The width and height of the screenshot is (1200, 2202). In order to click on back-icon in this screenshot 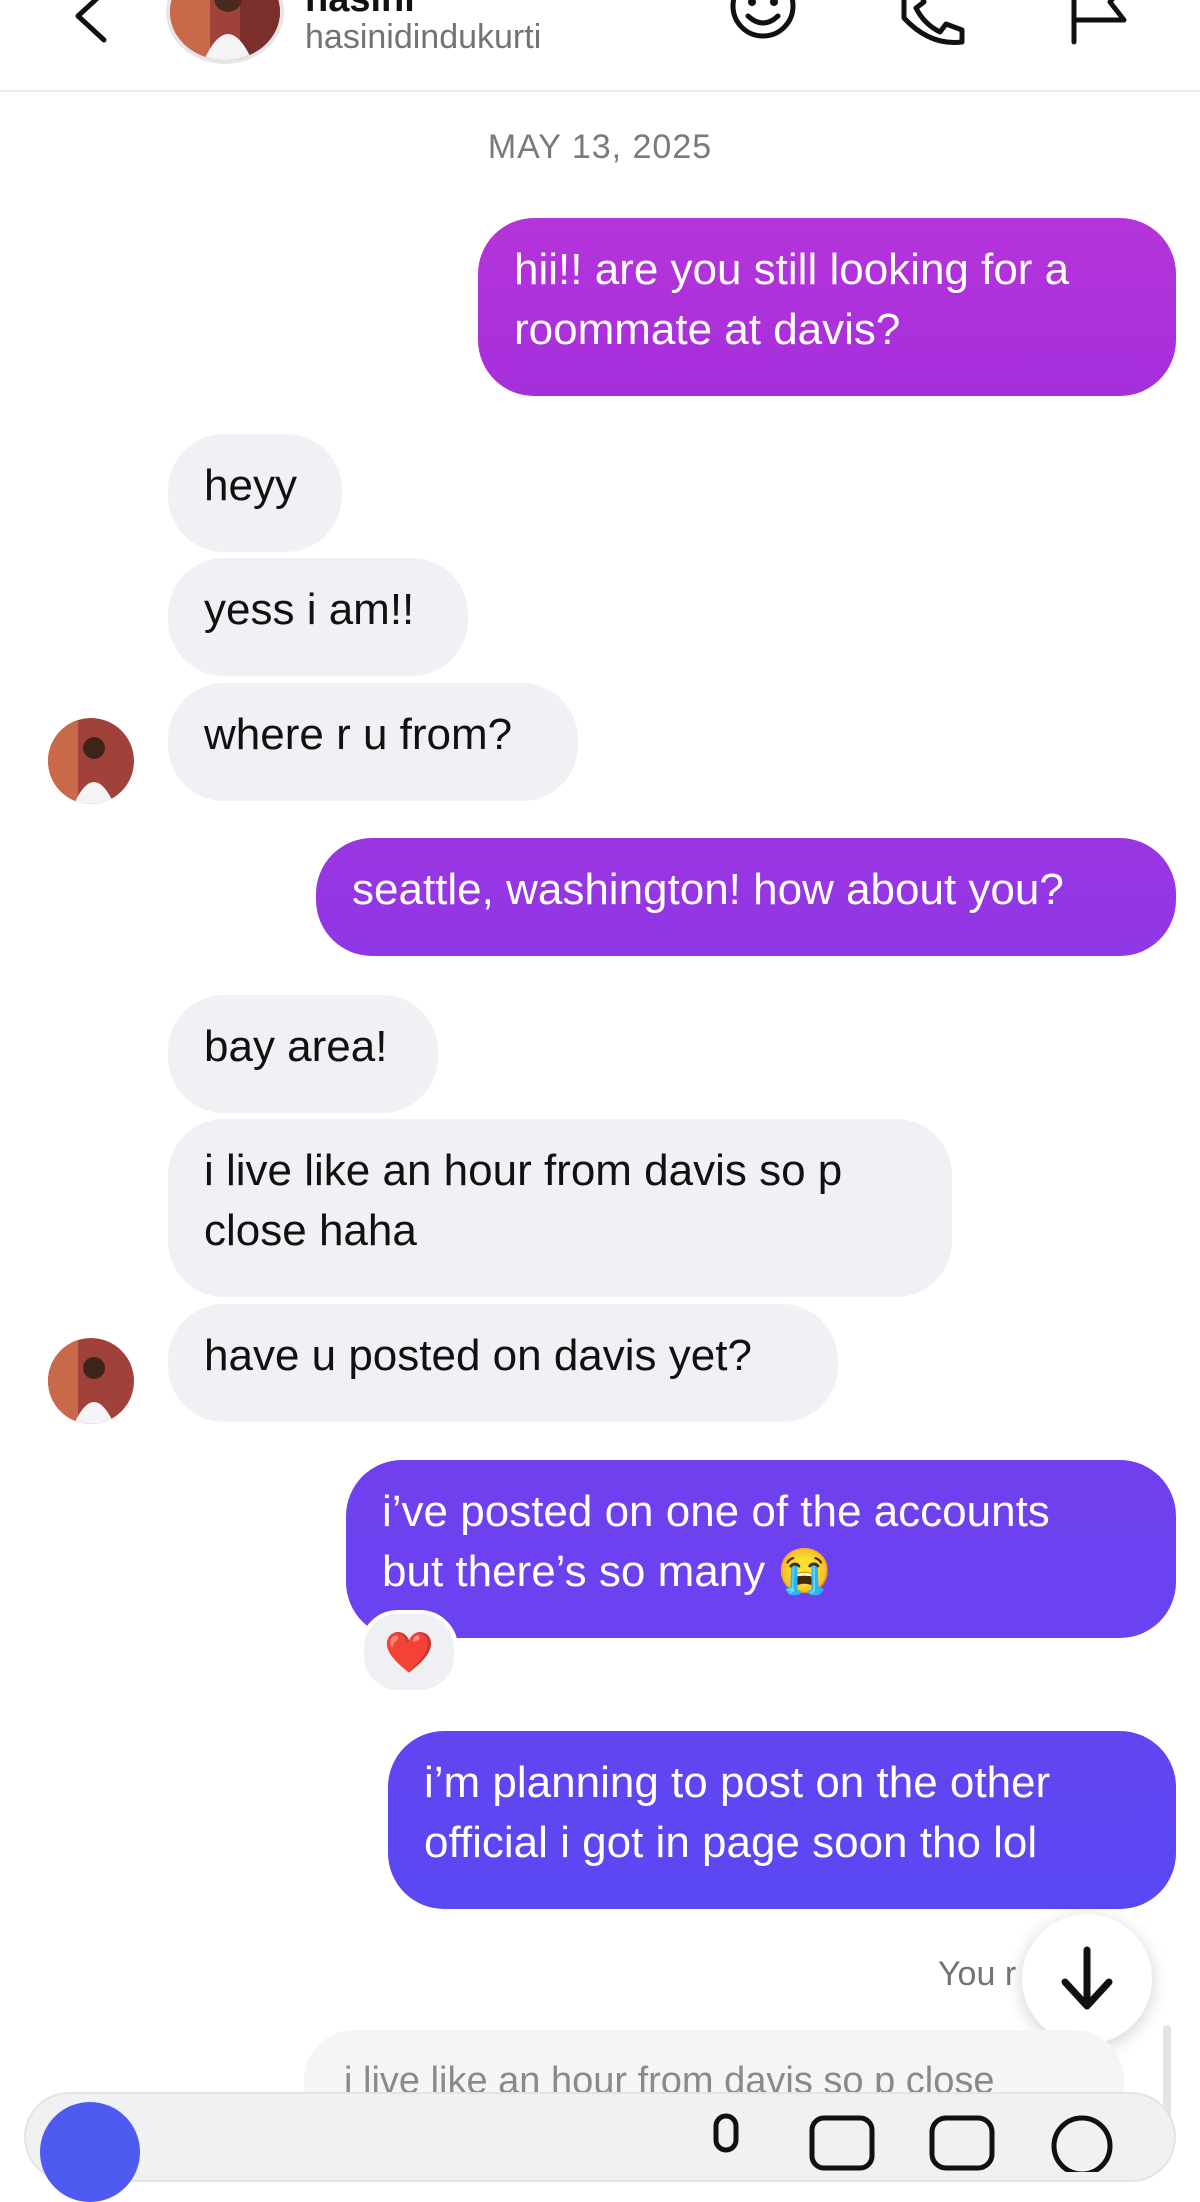, I will do `click(94, 24)`.